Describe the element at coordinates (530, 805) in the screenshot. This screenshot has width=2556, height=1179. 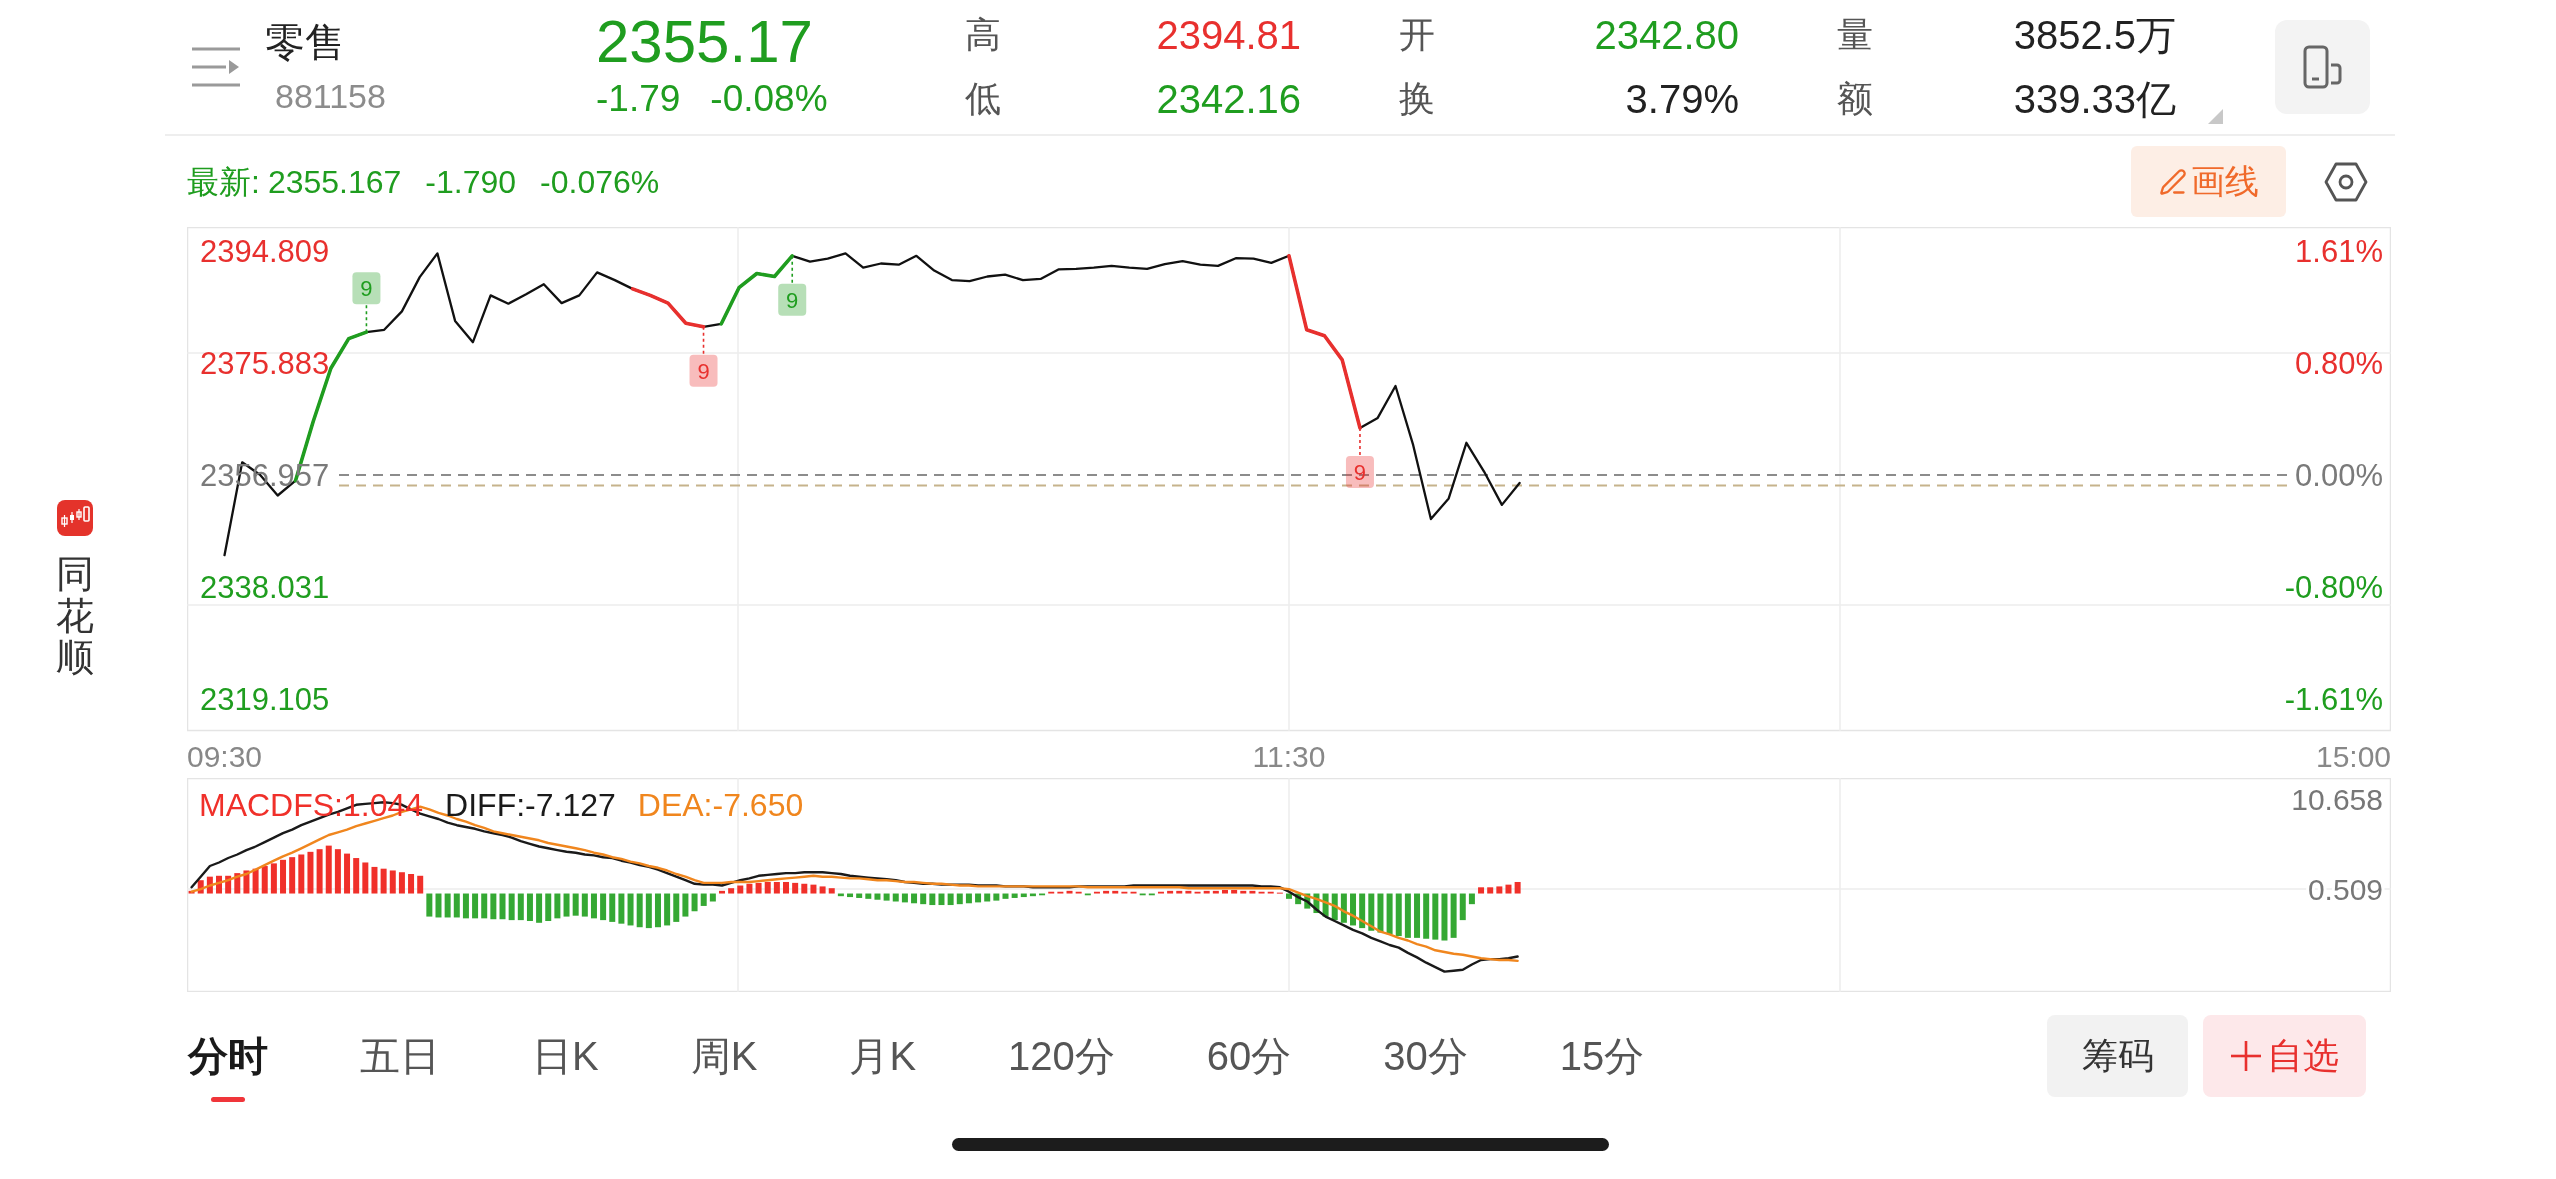
I see `legend-label: DIFF:-7.127` at that location.